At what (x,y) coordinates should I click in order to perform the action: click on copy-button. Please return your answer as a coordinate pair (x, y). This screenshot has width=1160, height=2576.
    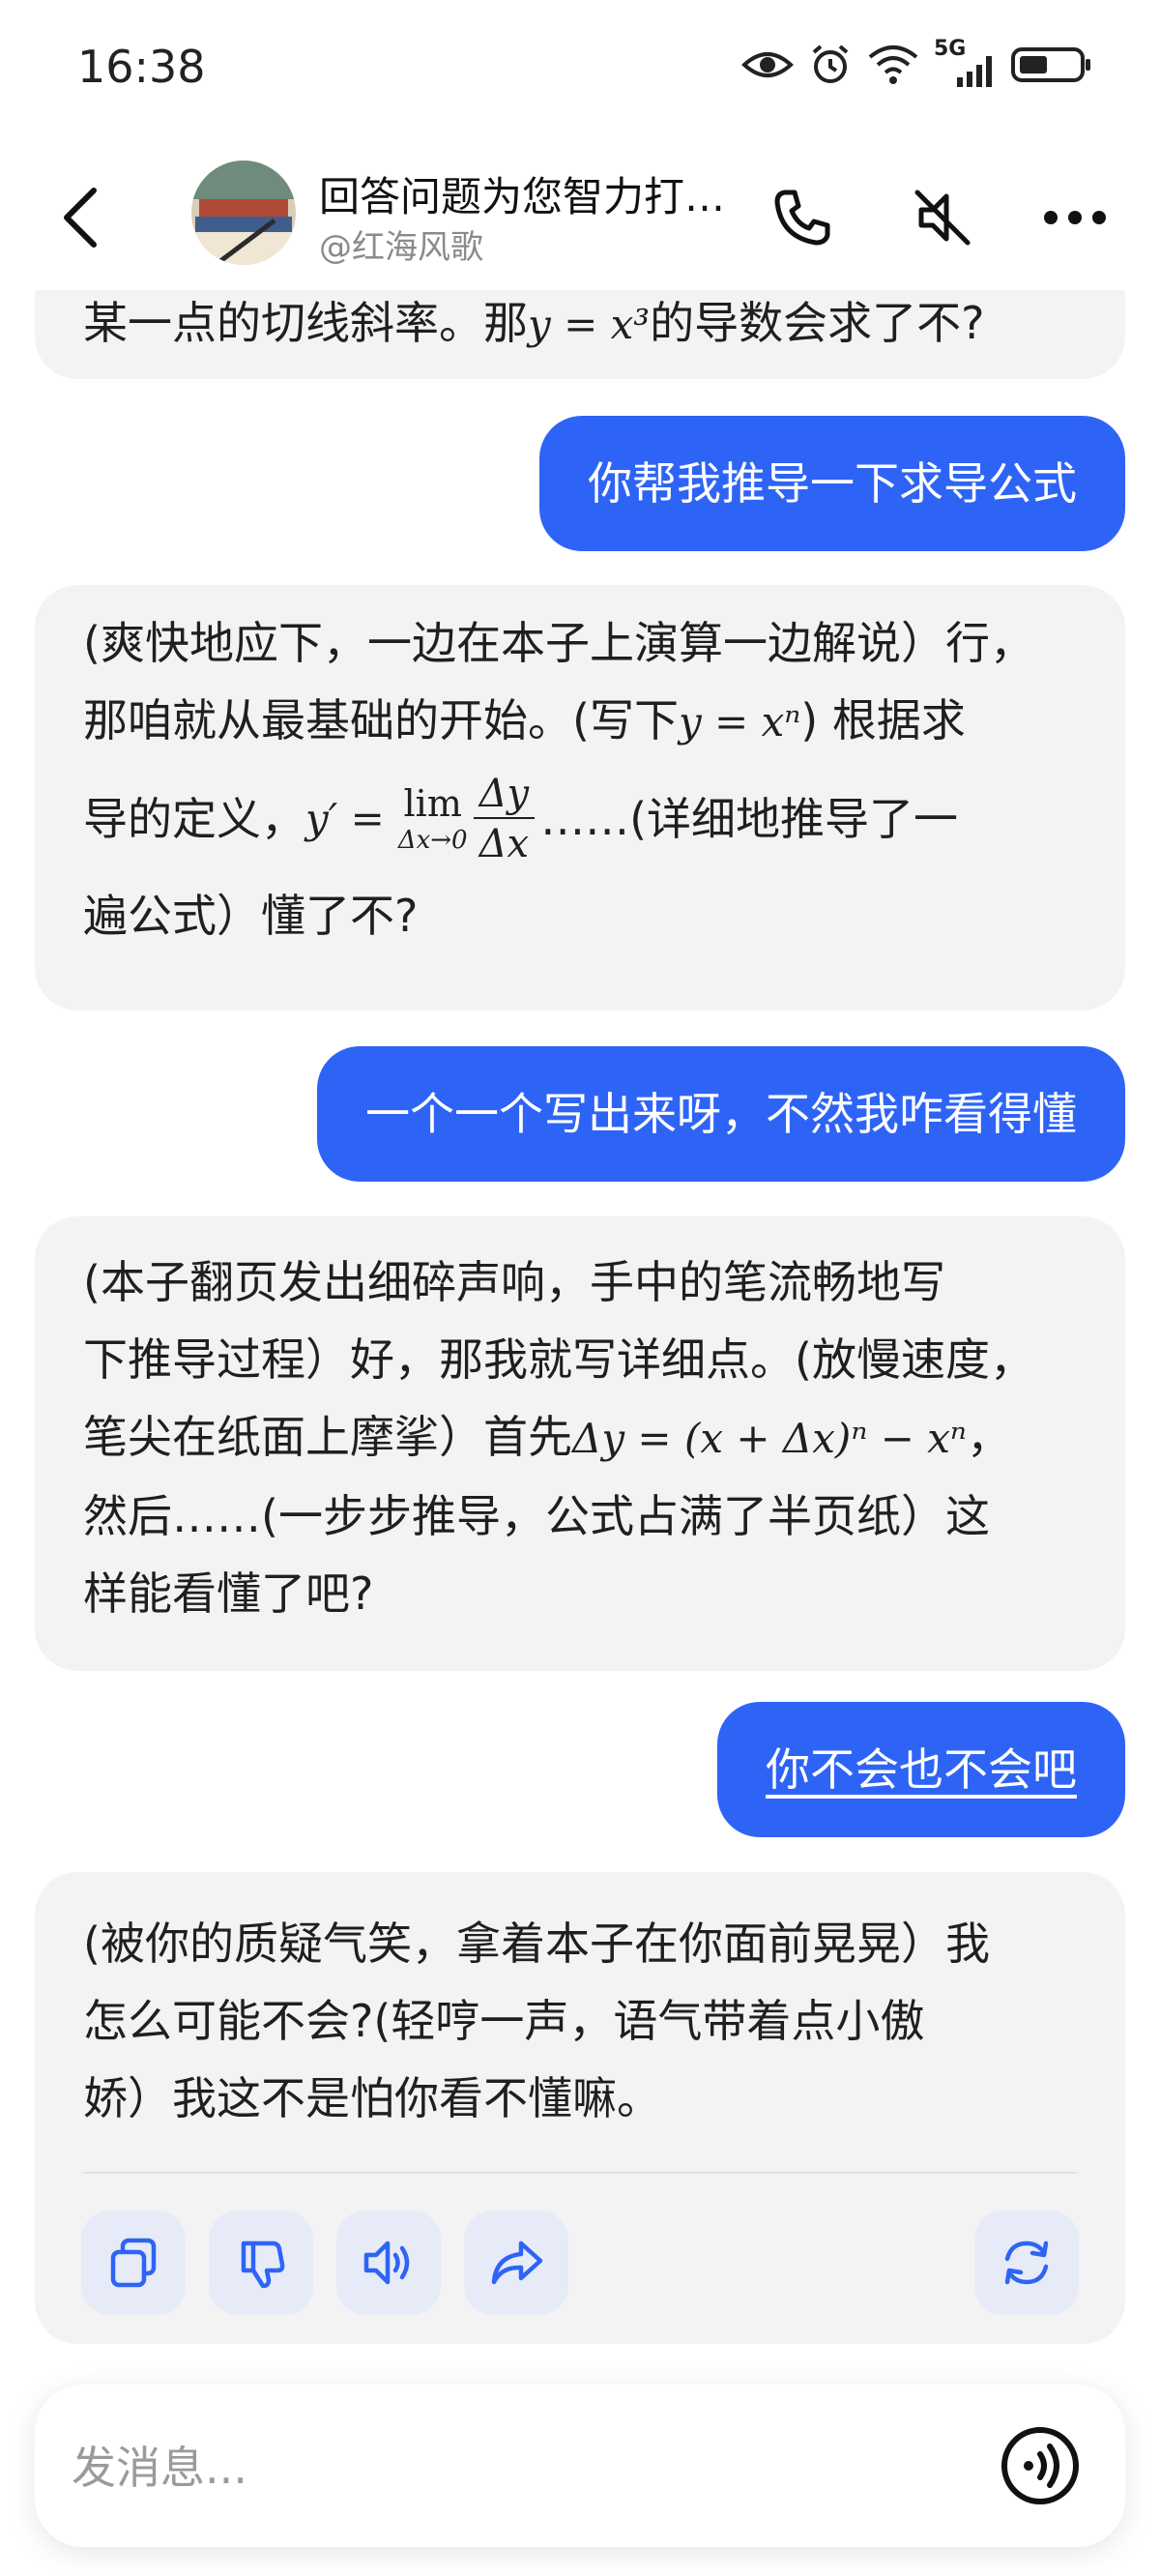
    Looking at the image, I should click on (133, 2262).